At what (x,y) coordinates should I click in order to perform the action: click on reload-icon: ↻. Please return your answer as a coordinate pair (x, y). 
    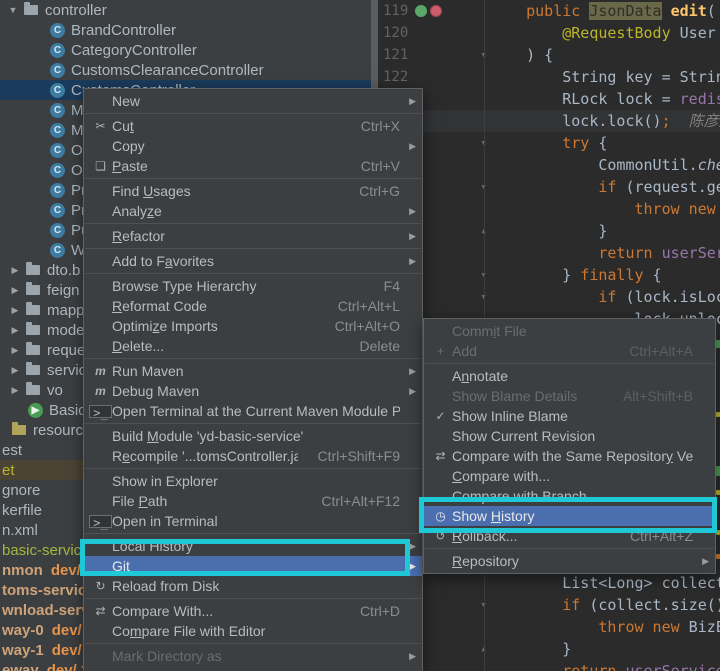
    Looking at the image, I should click on (100, 586).